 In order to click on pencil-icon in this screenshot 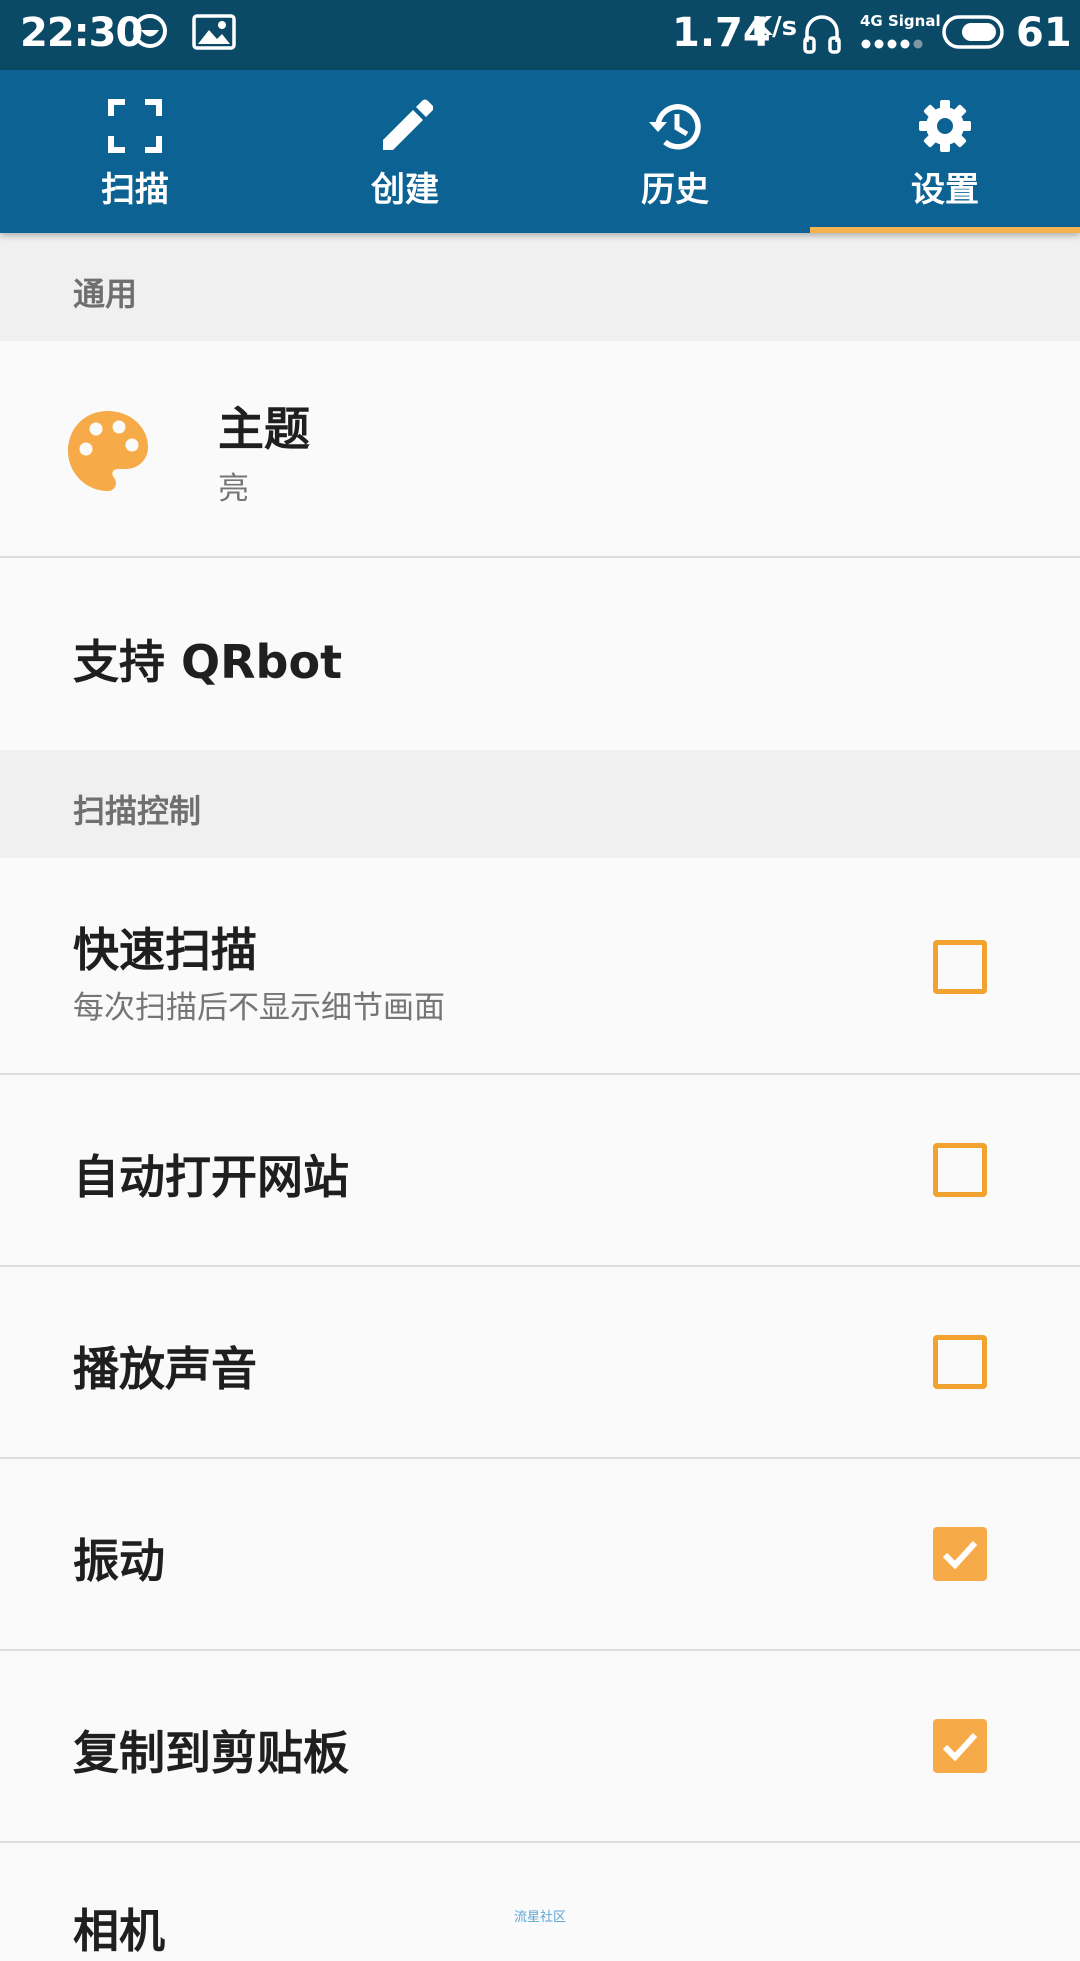, I will do `click(408, 124)`.